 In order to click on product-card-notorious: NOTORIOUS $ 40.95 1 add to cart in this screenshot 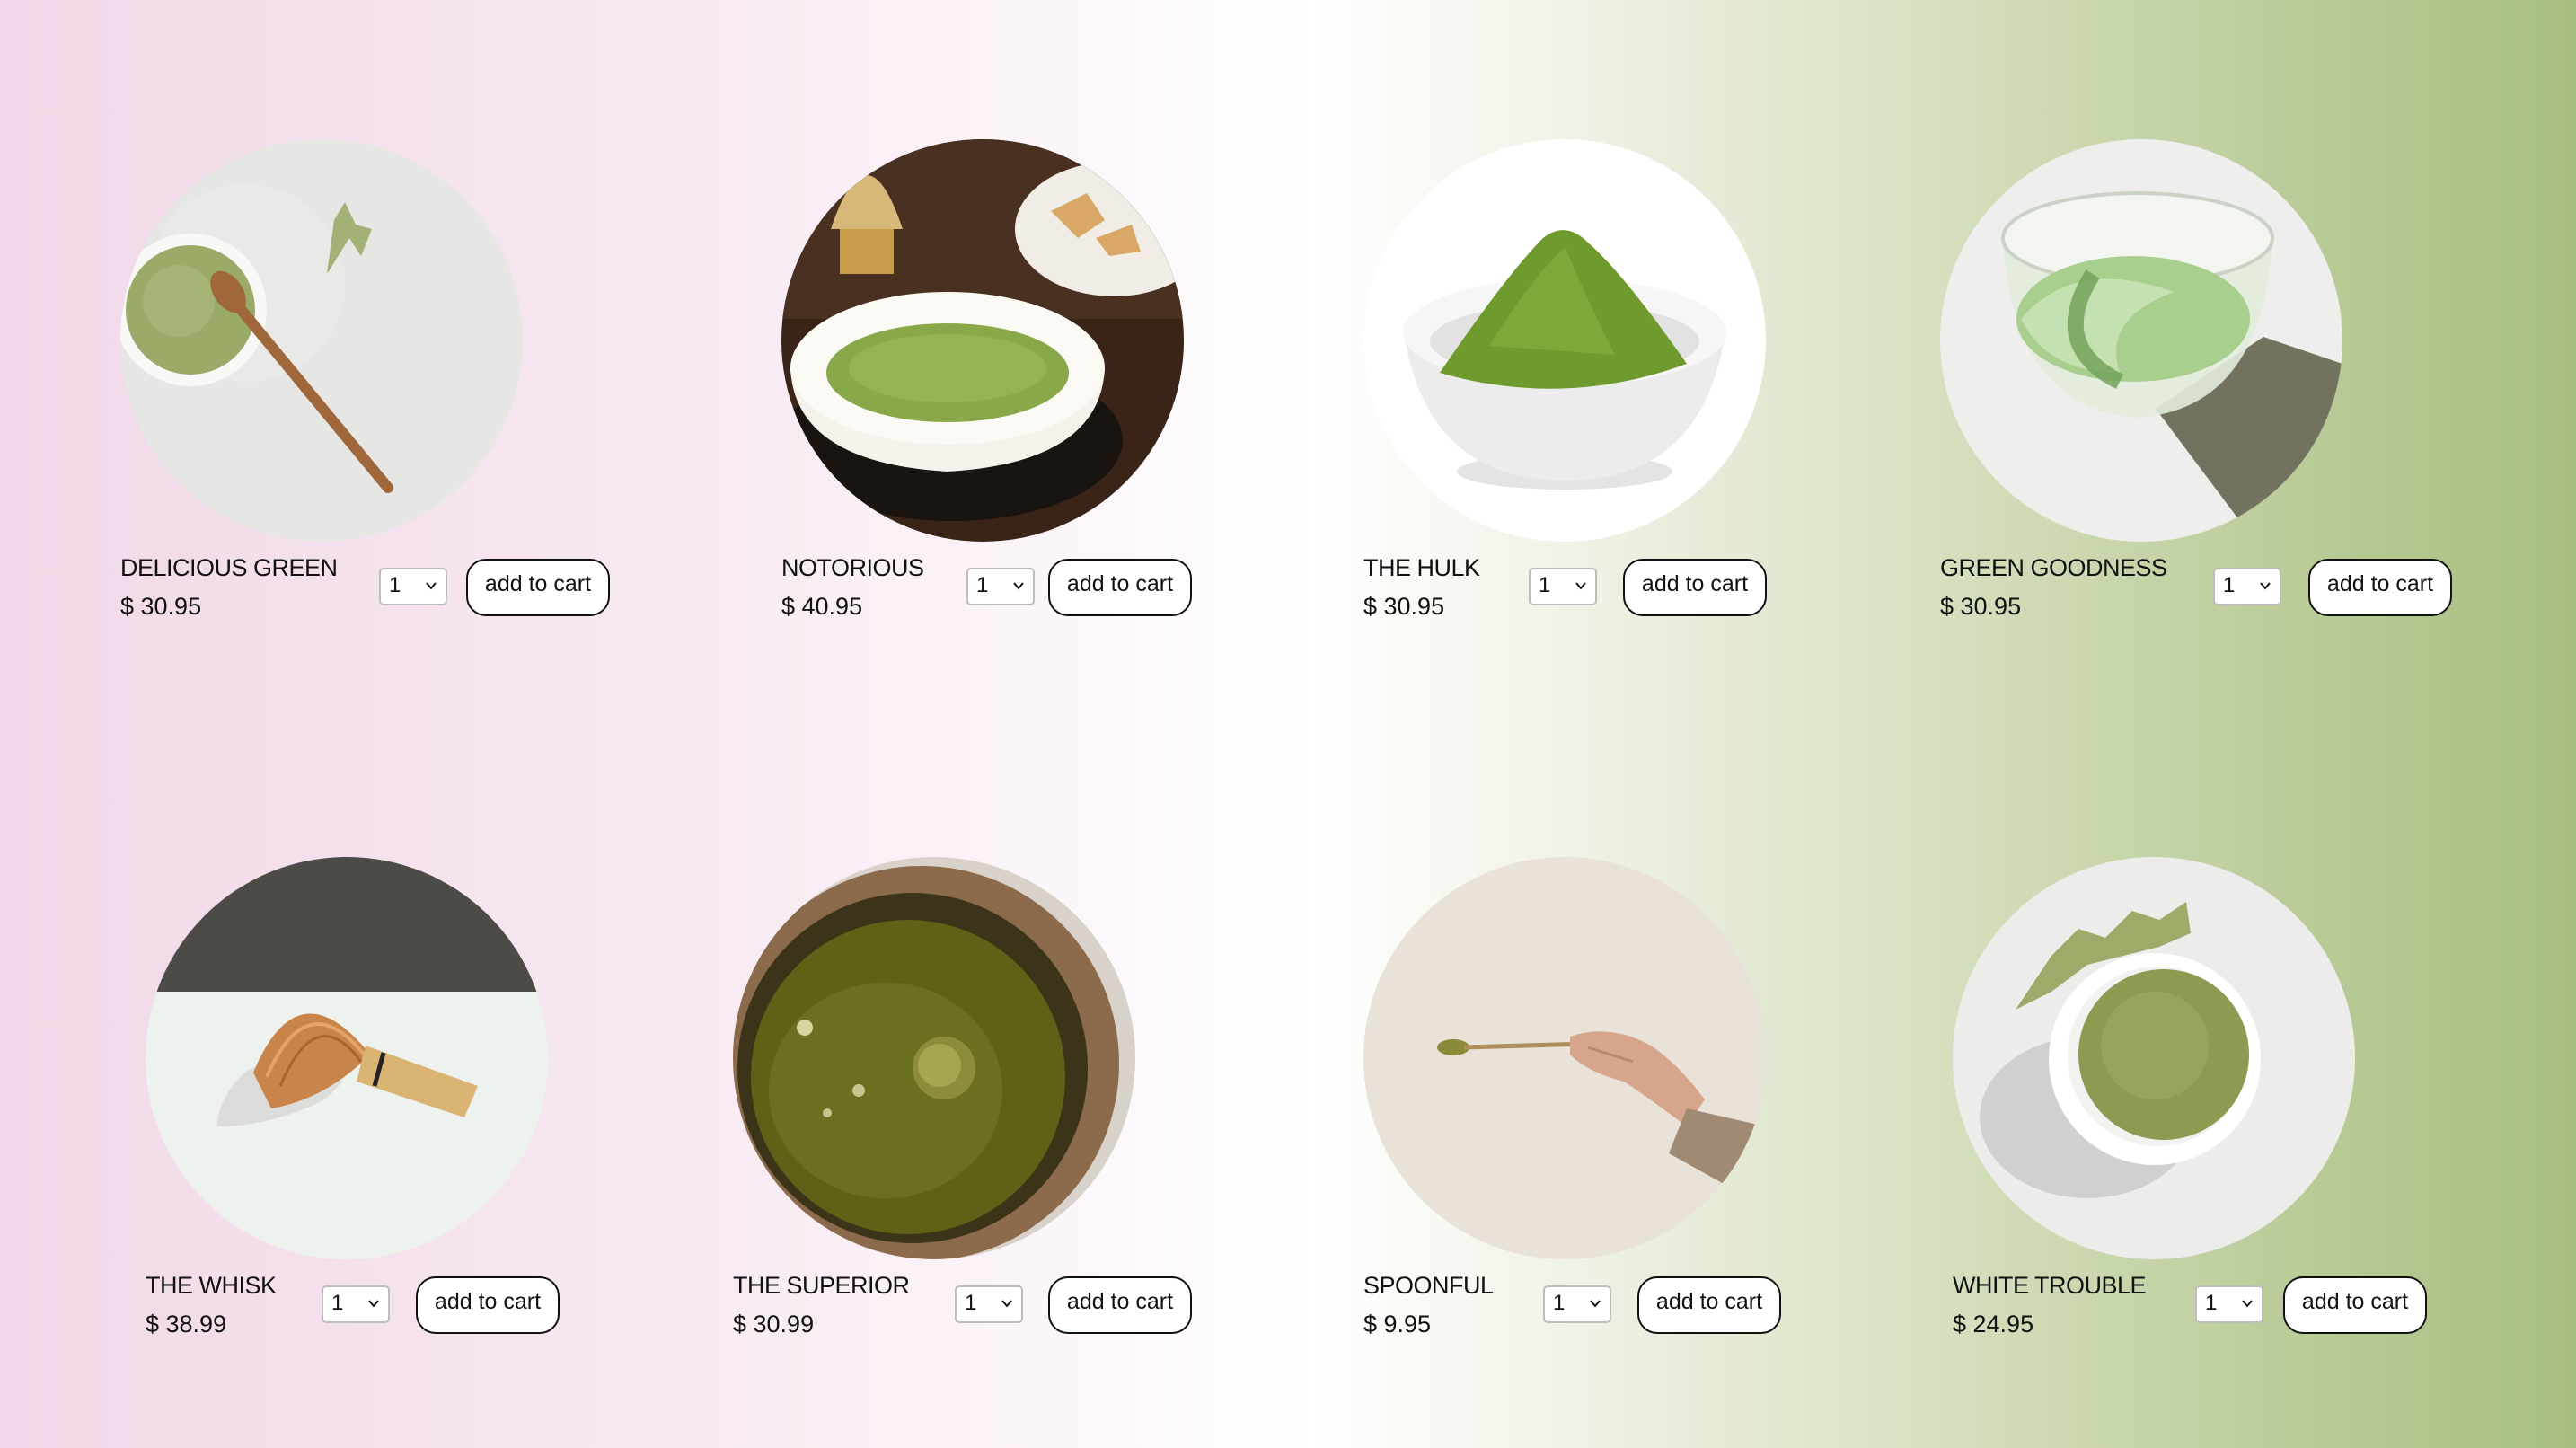, I will do `click(1032, 382)`.